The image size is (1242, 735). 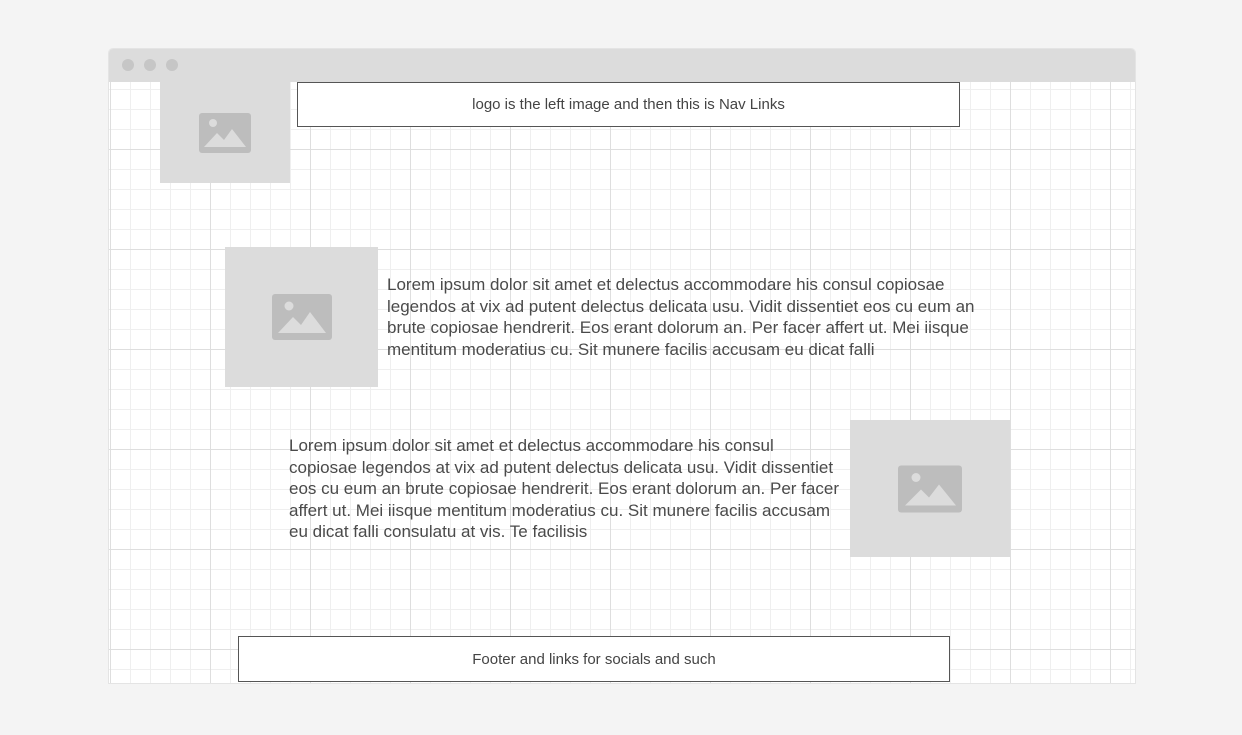 I want to click on close-dot-icon, so click(x=128, y=65).